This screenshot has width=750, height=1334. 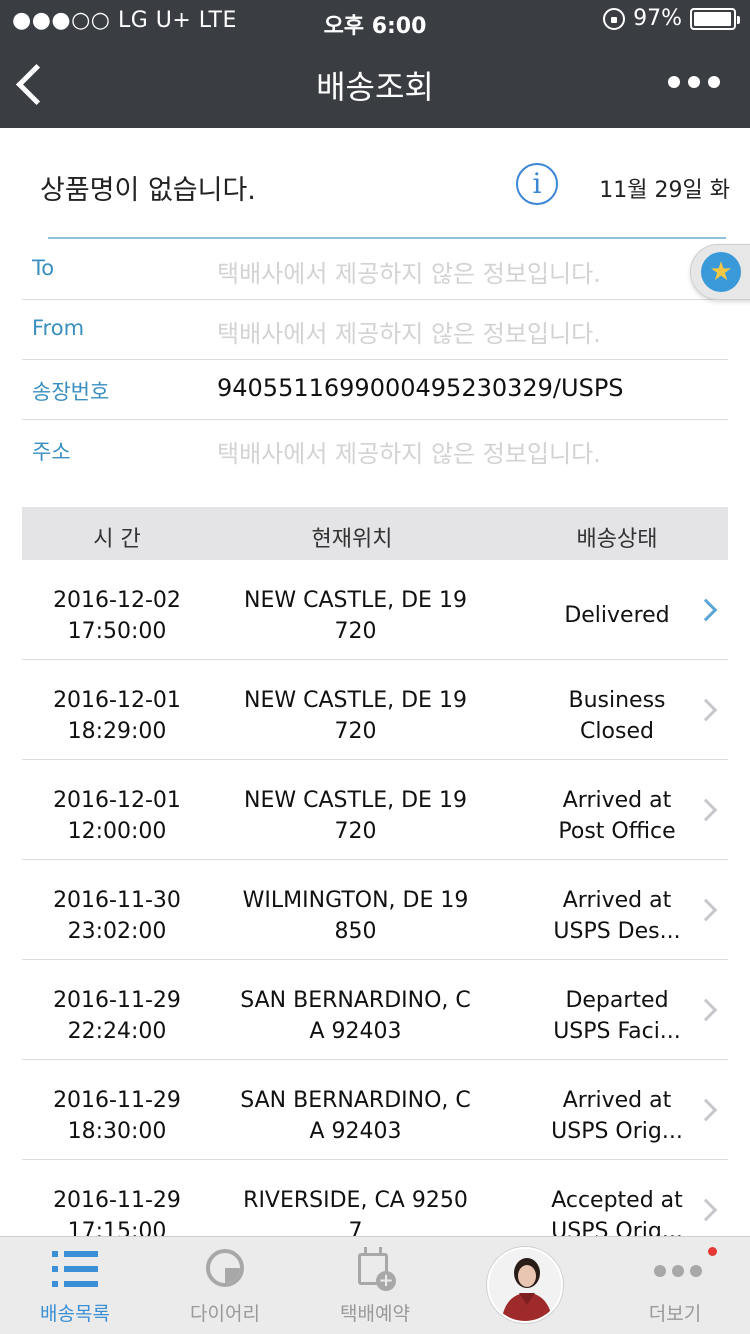 What do you see at coordinates (617, 716) in the screenshot?
I see `row-status: Business Closed` at bounding box center [617, 716].